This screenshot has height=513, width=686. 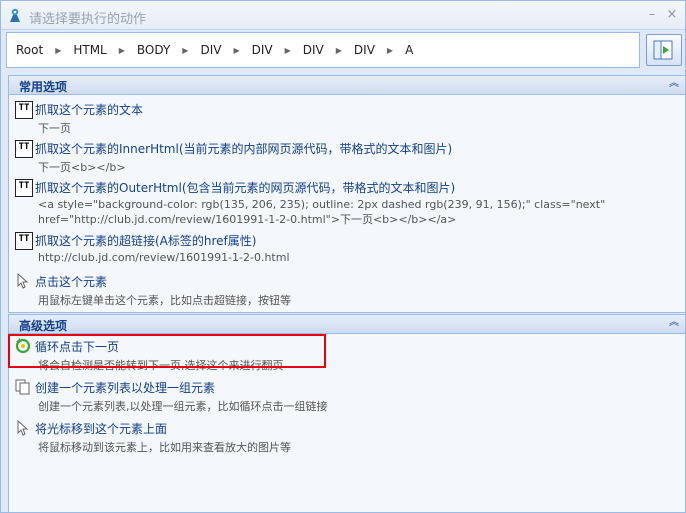 What do you see at coordinates (343, 15) in the screenshot?
I see `title-bar: 请选择要执行的动作 – ×` at bounding box center [343, 15].